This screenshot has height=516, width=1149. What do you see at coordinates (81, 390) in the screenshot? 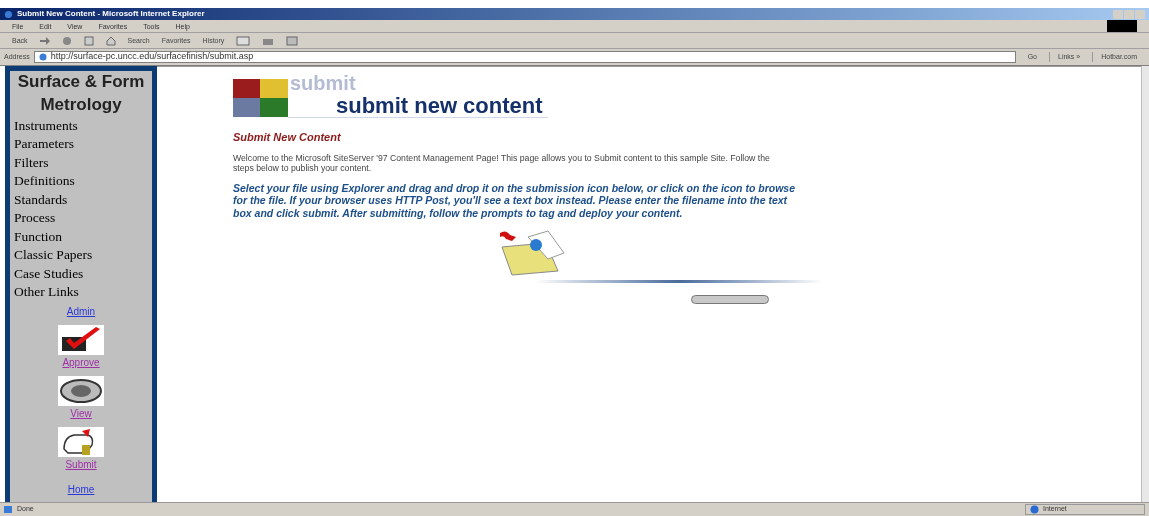
I see `eye-icon` at bounding box center [81, 390].